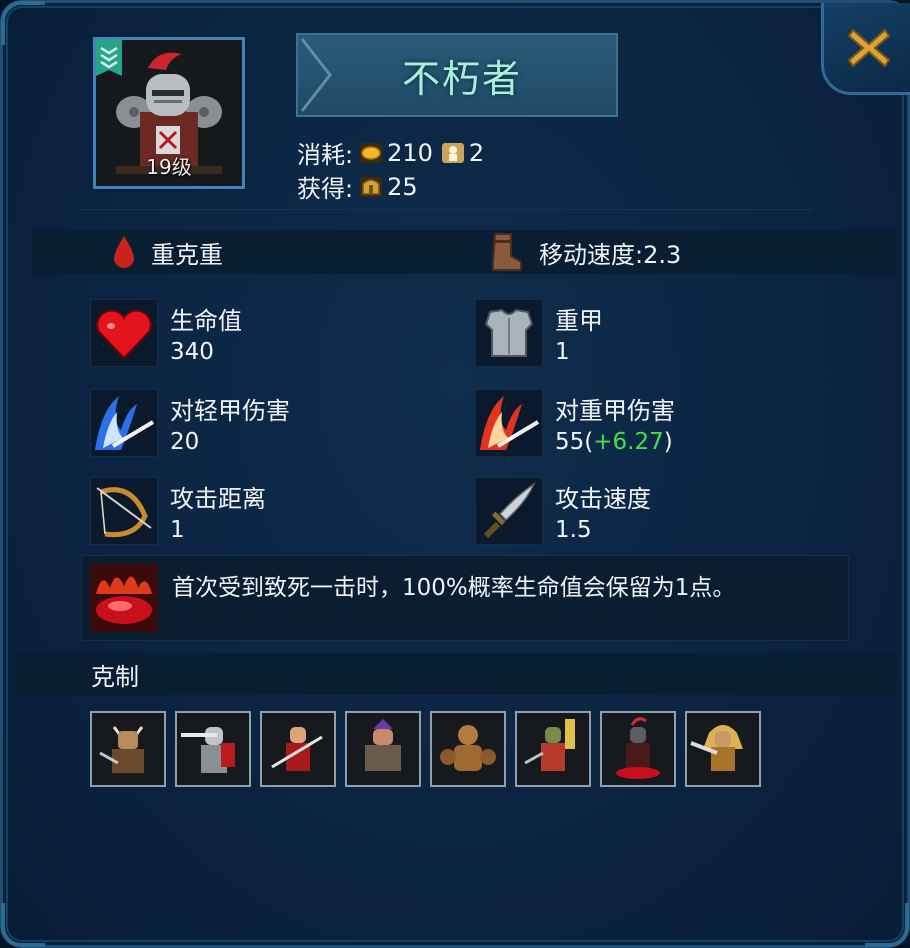 Image resolution: width=910 pixels, height=948 pixels. I want to click on counter-unit-golem, so click(468, 749).